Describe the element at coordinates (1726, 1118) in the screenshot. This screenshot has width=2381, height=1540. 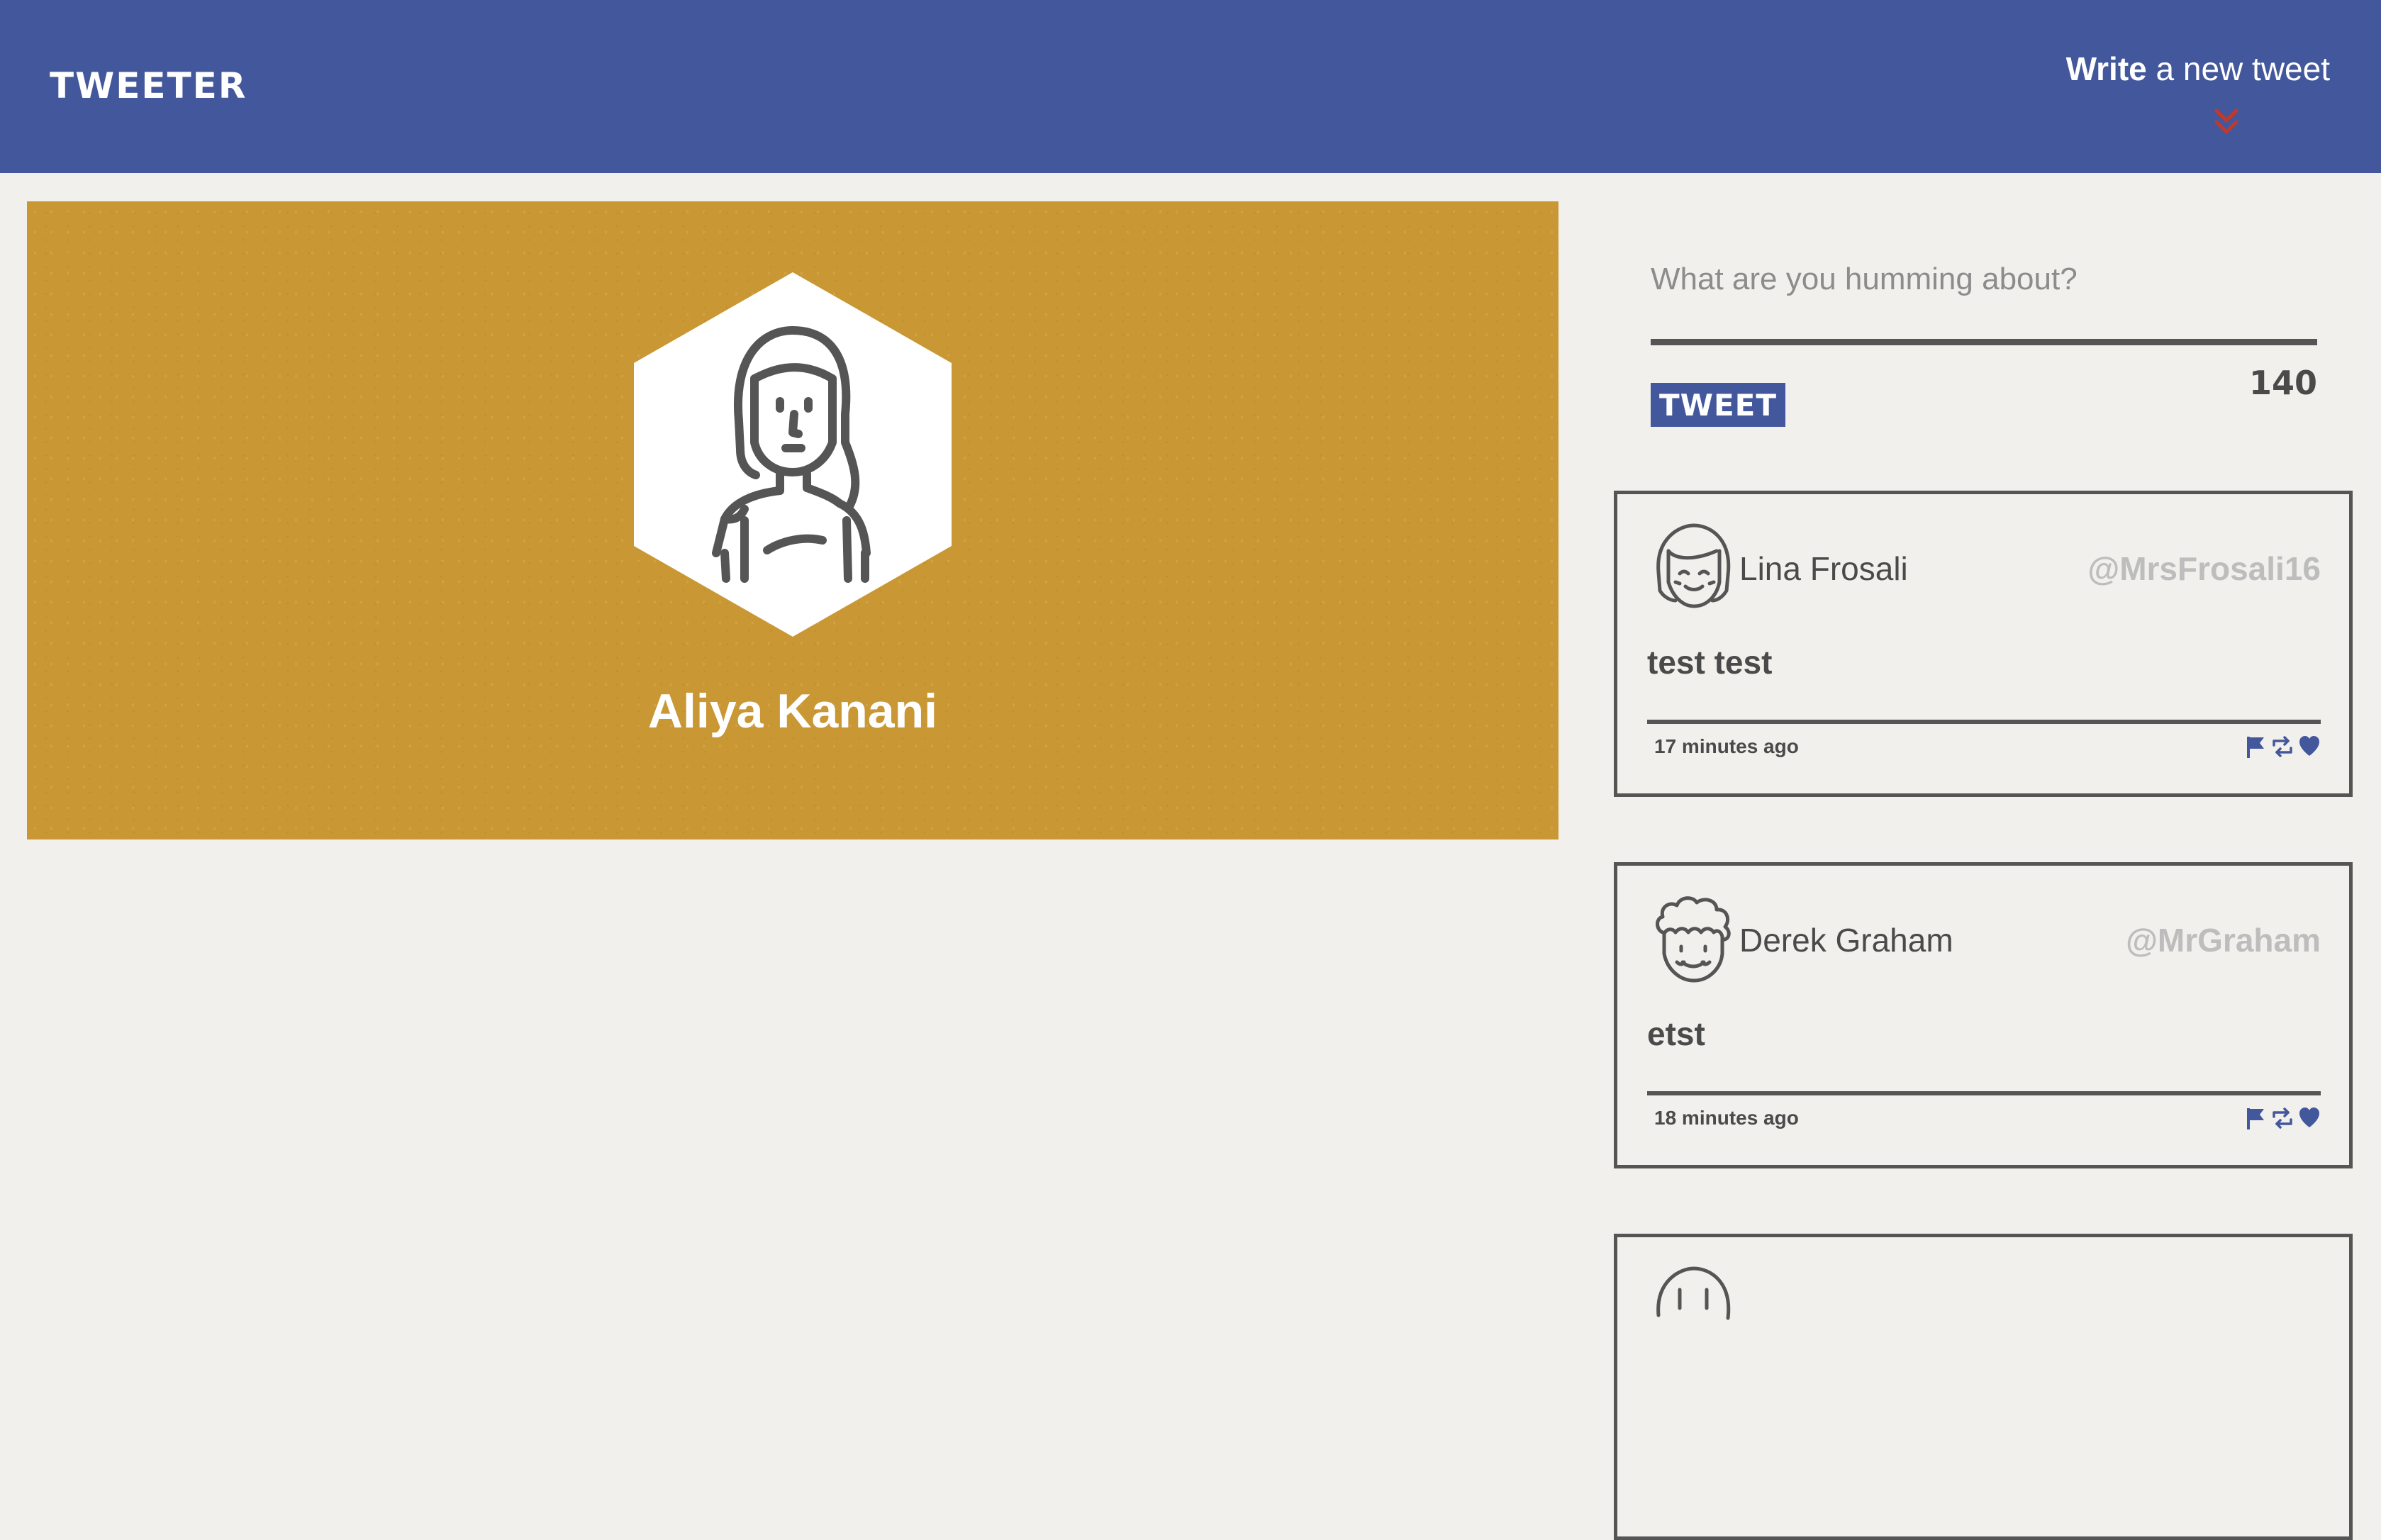
I see `tweet-timestamp: 18 minutes ago` at that location.